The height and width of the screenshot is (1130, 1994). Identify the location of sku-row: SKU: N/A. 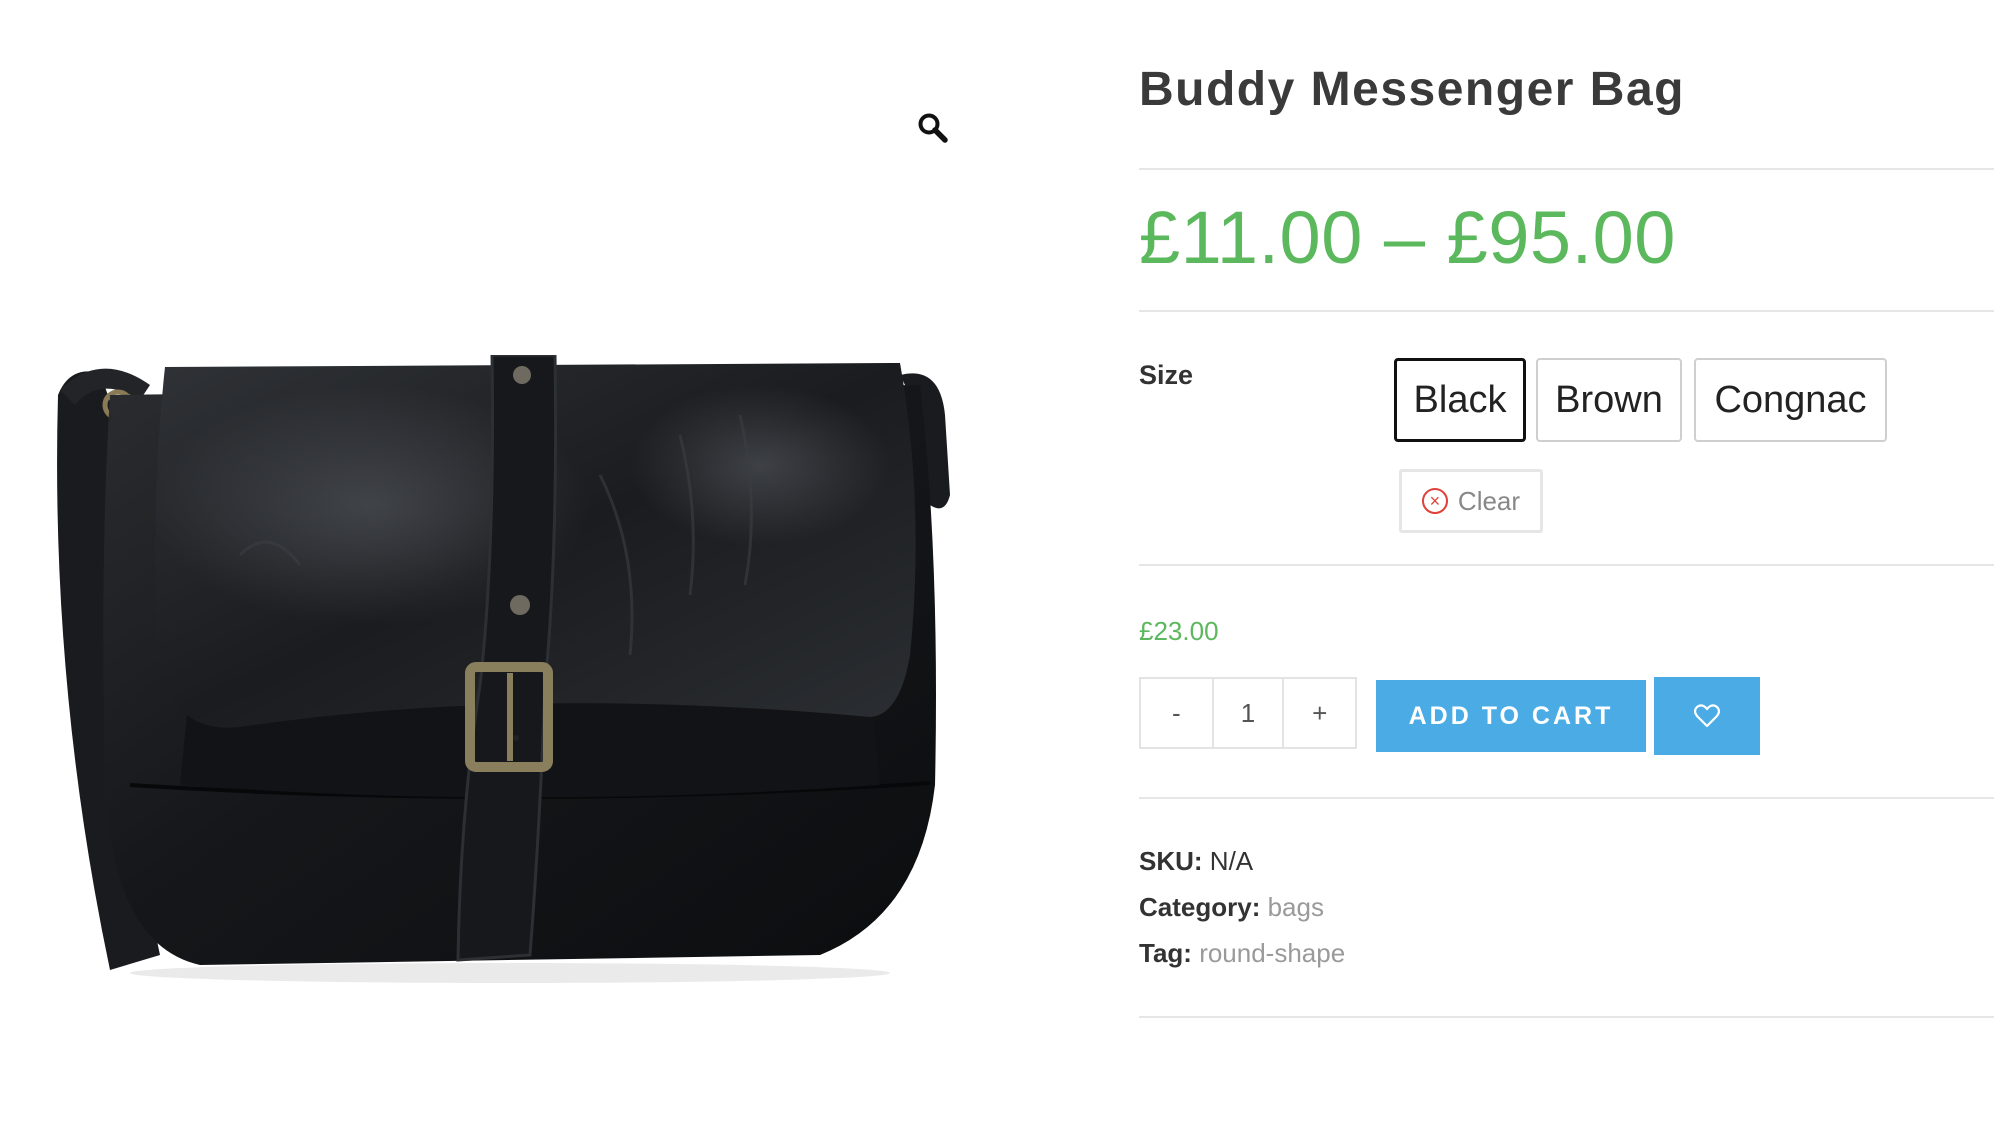
(1196, 861).